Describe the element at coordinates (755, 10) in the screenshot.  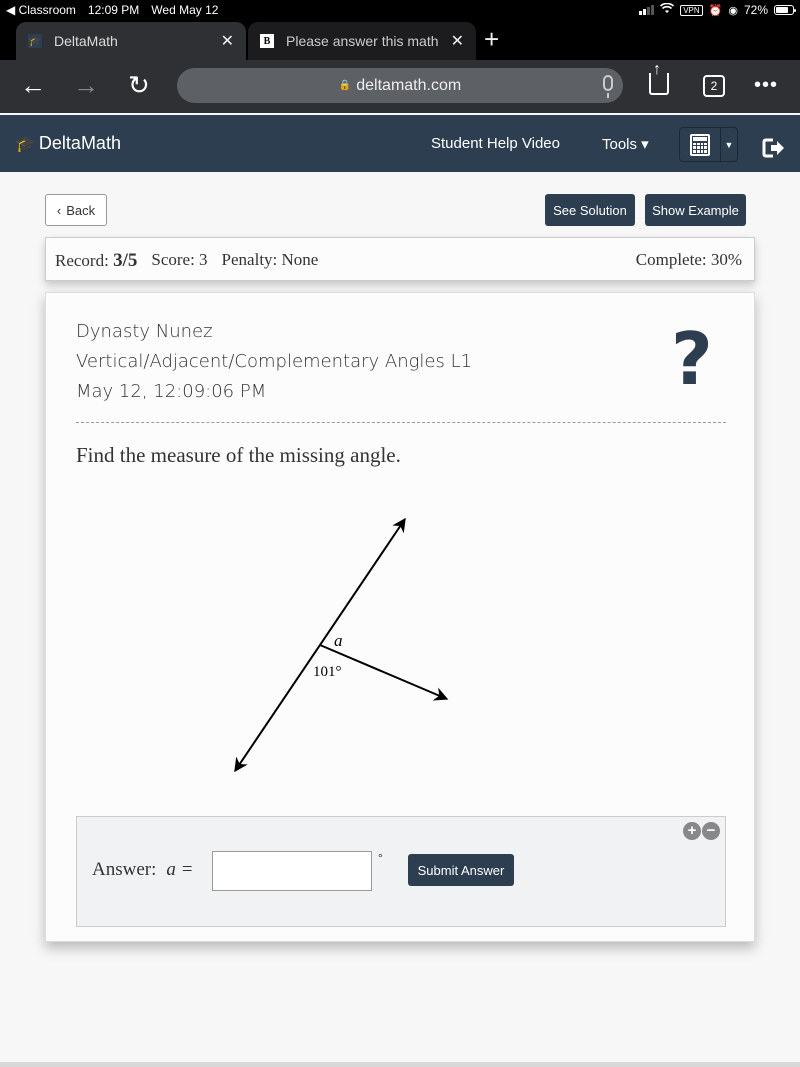
I see `battery-percent: 72%` at that location.